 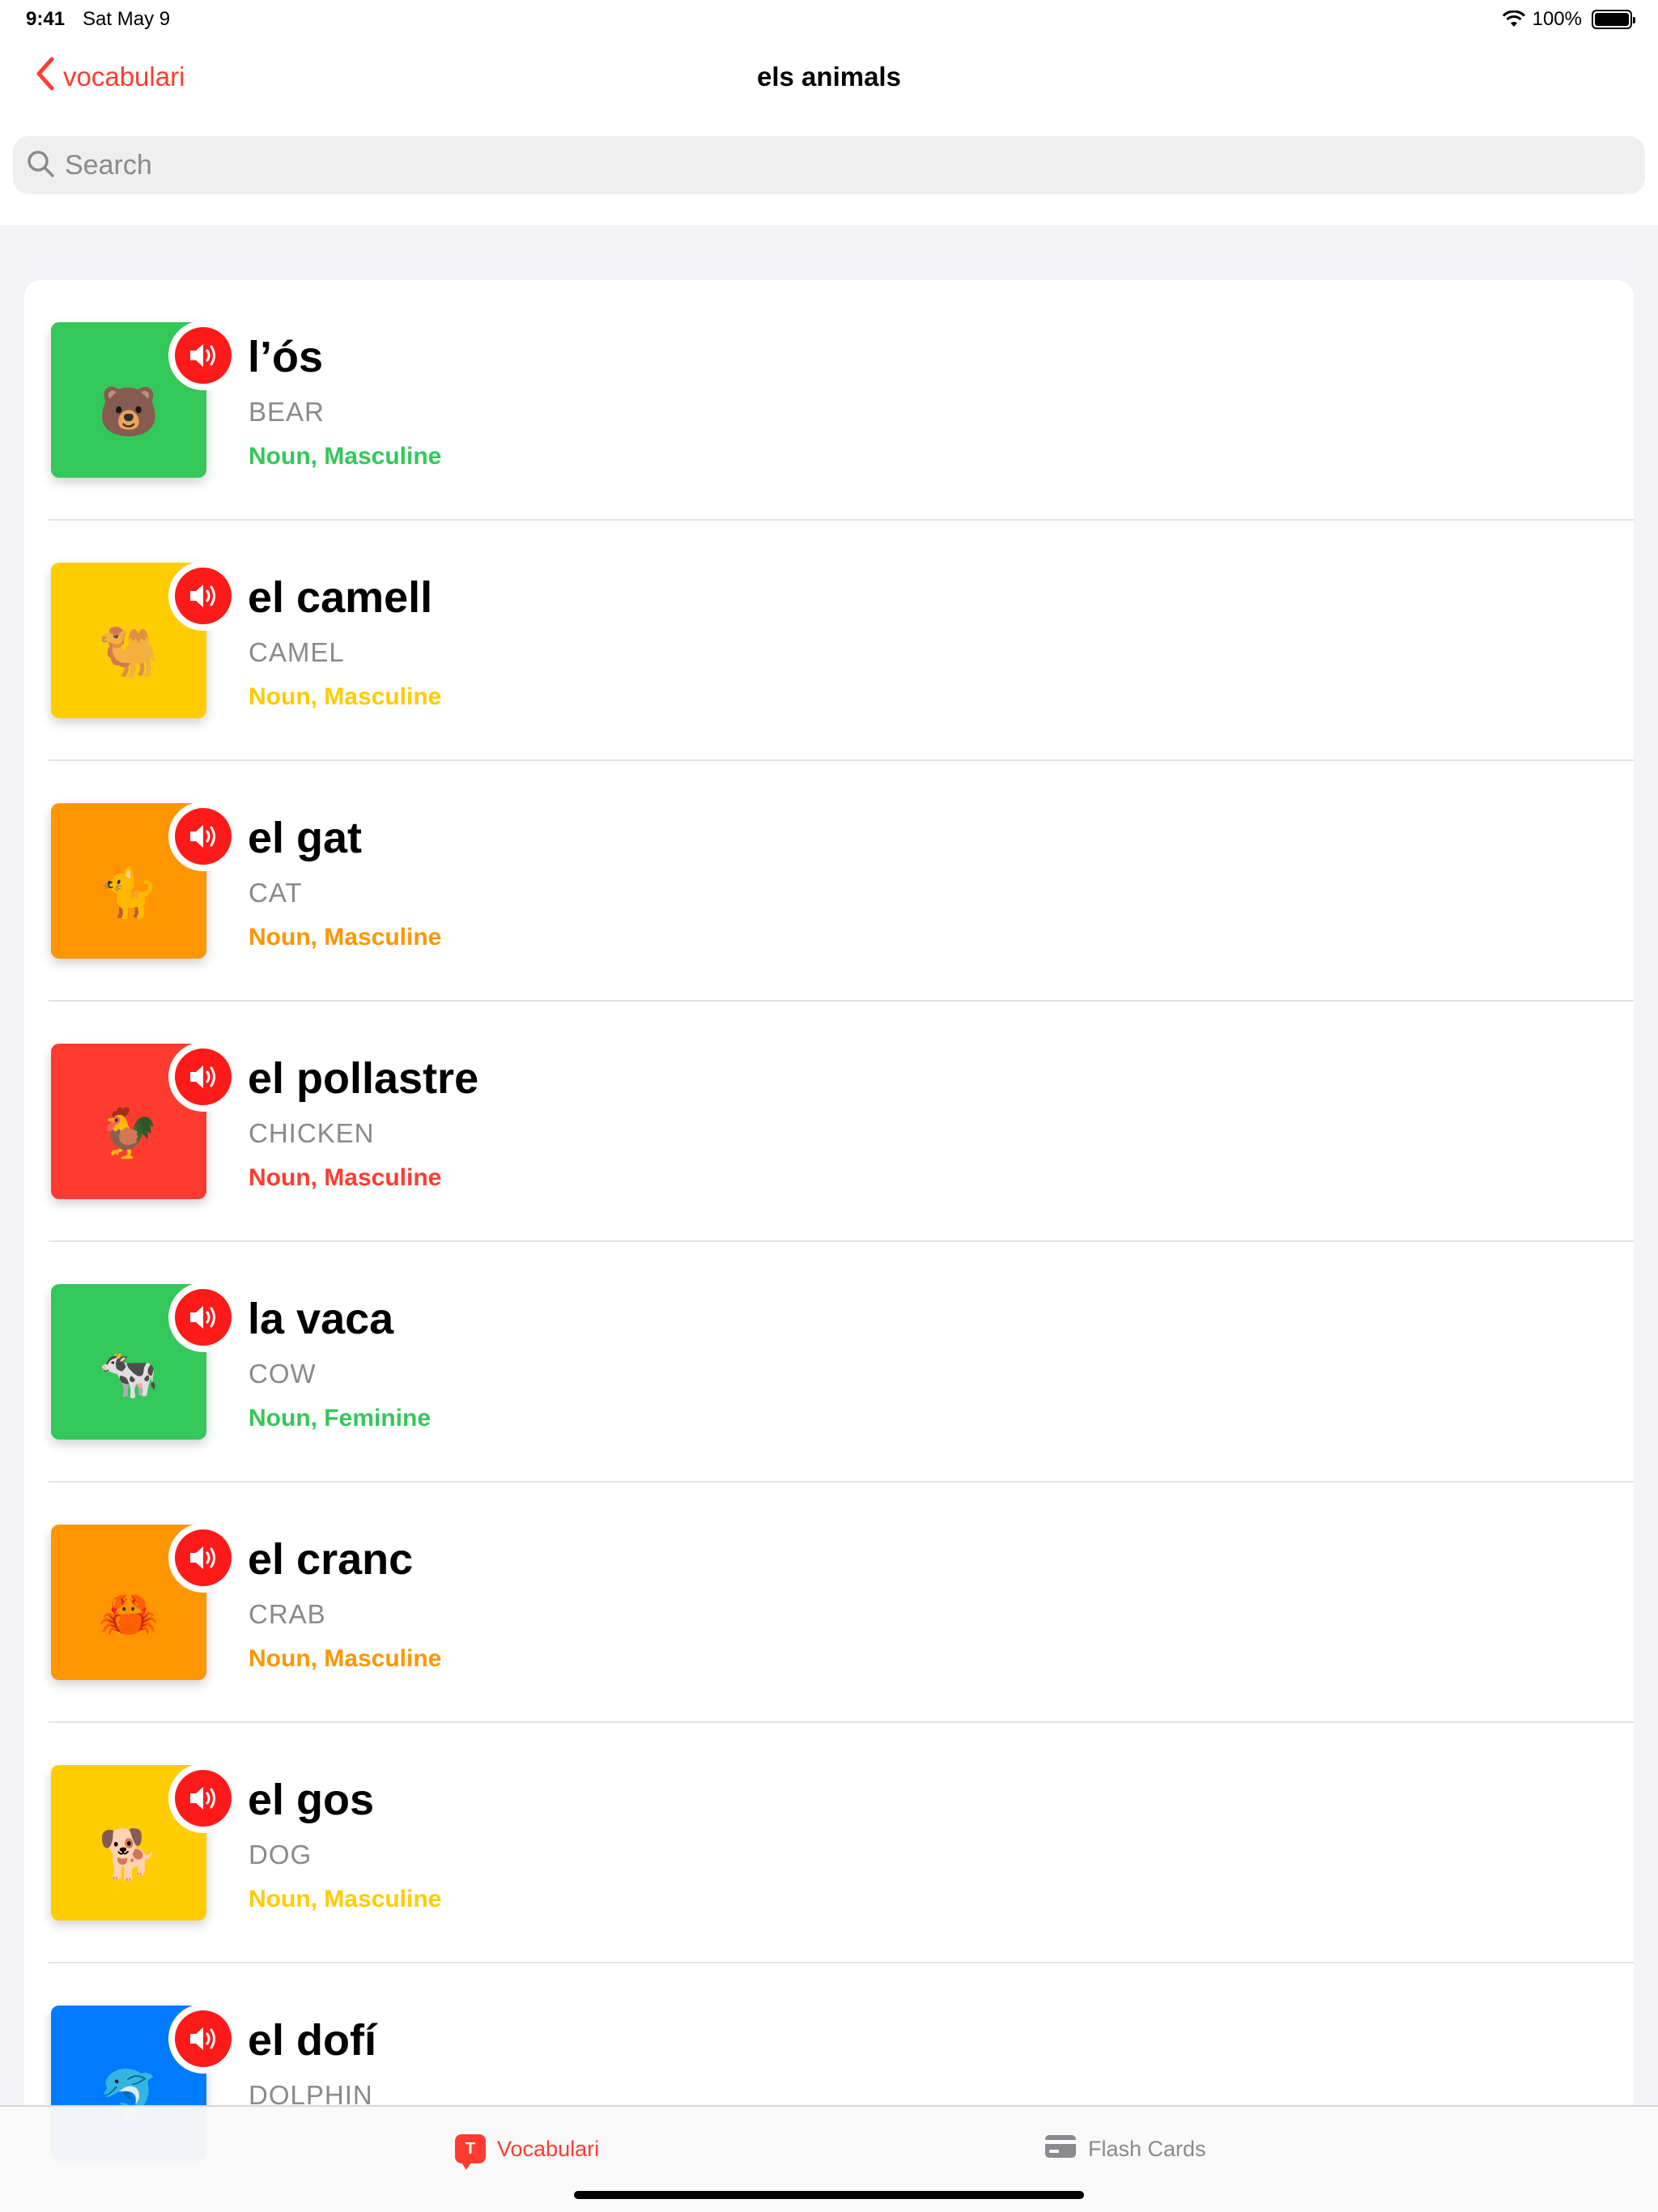 I want to click on status-date: Sat May 9, so click(x=127, y=19).